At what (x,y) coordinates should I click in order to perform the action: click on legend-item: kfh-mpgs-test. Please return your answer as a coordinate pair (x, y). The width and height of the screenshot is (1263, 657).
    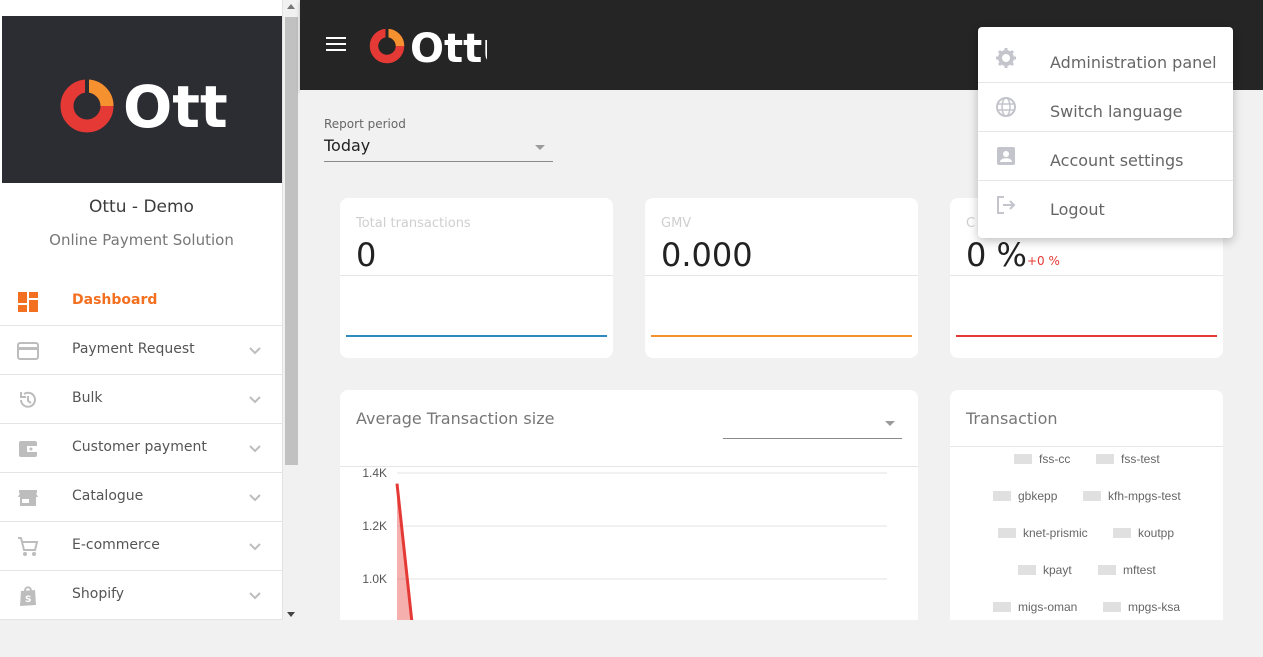
    Looking at the image, I should click on (1132, 496).